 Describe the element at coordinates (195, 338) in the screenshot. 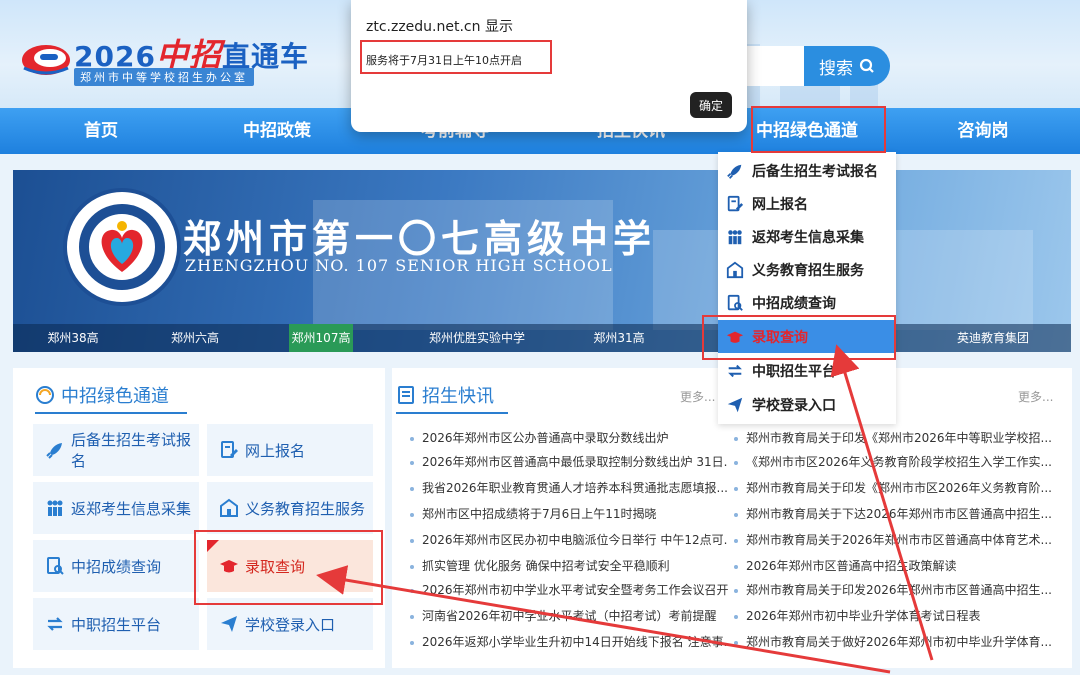

I see `school-tab: 郑州六高` at that location.